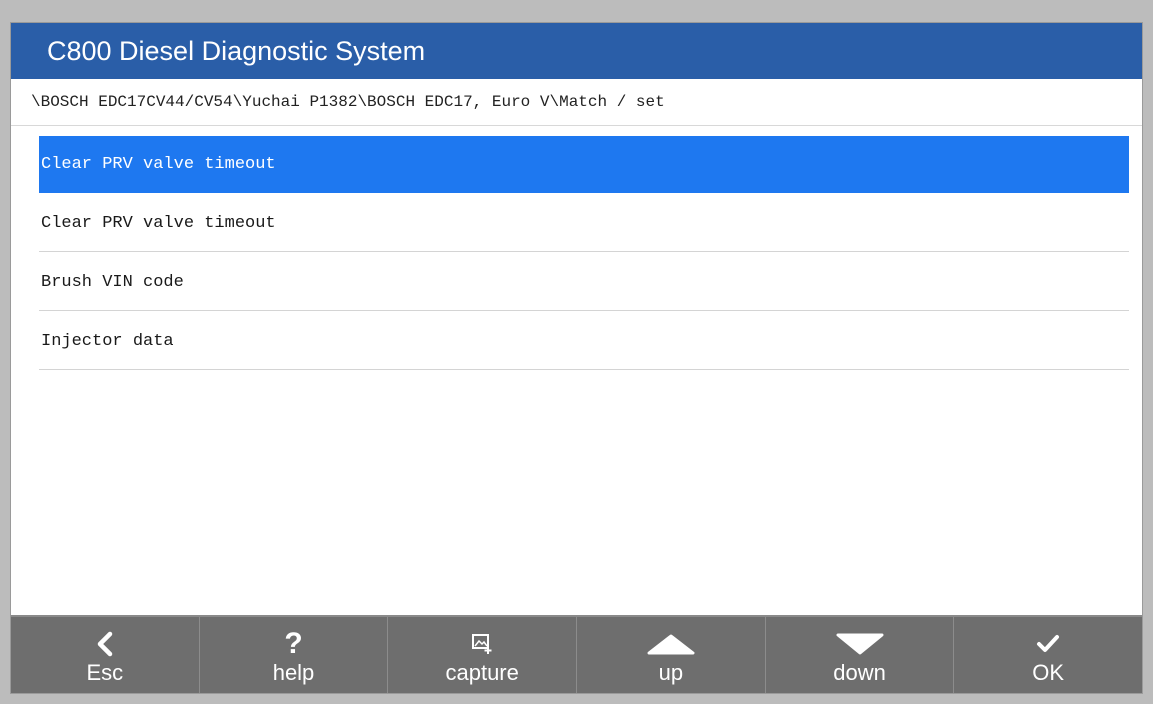  I want to click on list-item: Injector data, so click(584, 341).